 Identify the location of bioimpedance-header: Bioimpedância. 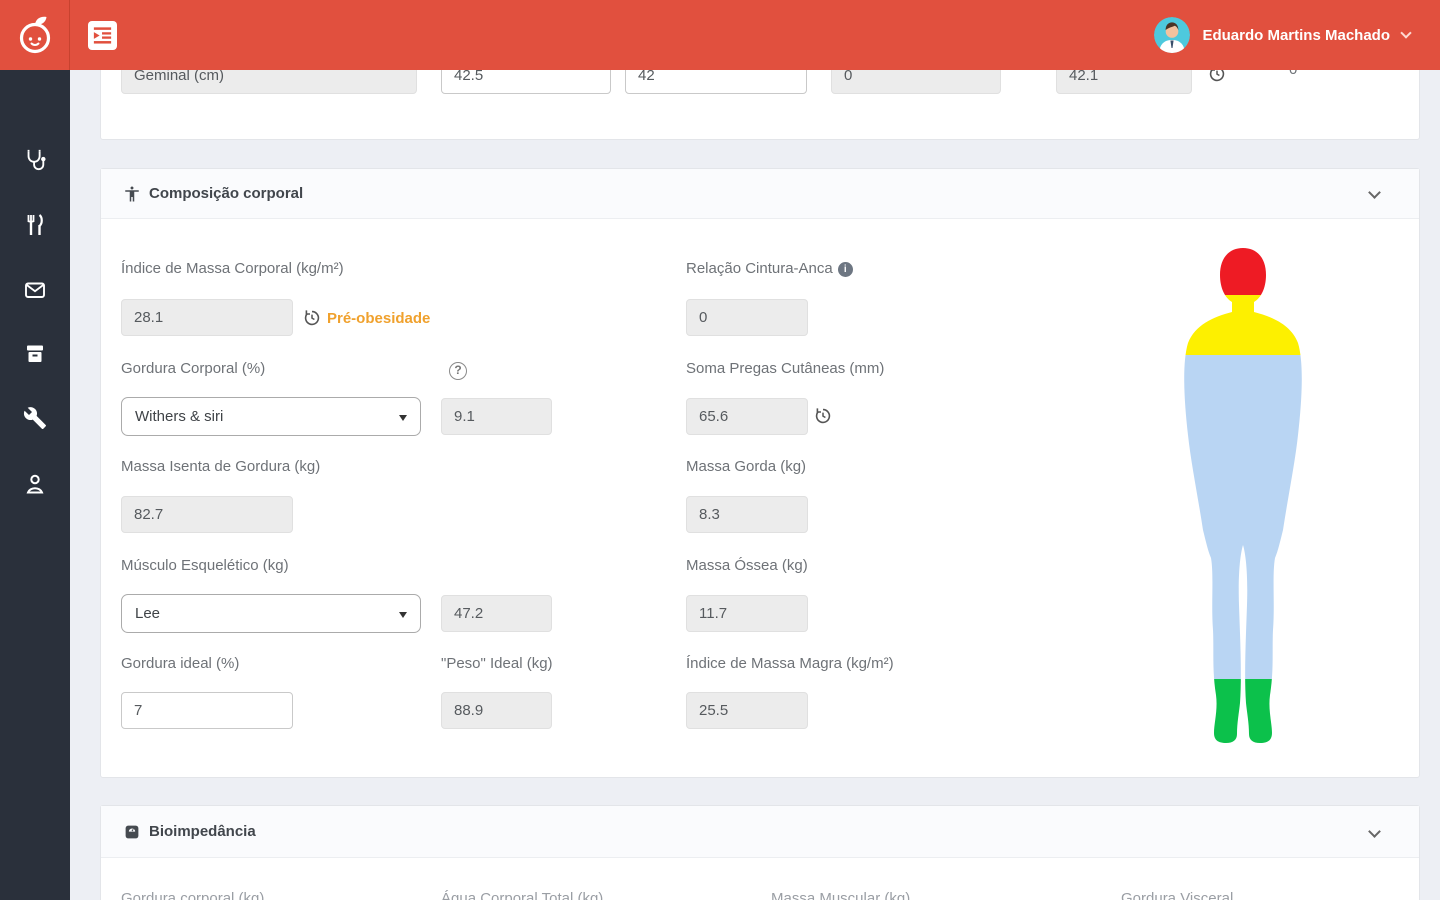
(760, 832).